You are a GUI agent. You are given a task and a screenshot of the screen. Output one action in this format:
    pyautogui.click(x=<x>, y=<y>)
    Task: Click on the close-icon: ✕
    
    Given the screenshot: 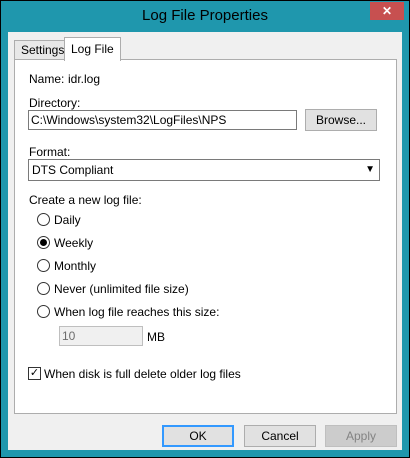 What is the action you would take?
    pyautogui.click(x=387, y=11)
    